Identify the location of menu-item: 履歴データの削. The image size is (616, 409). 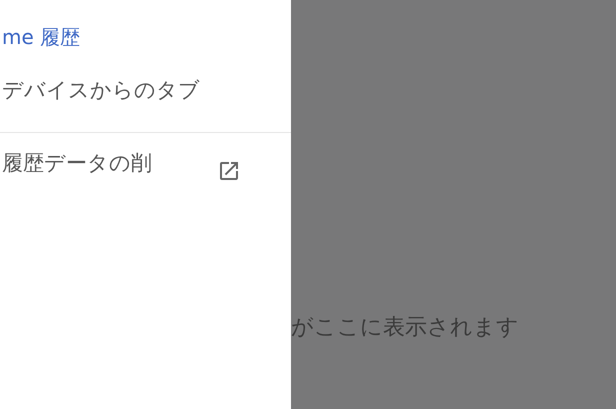
(77, 163).